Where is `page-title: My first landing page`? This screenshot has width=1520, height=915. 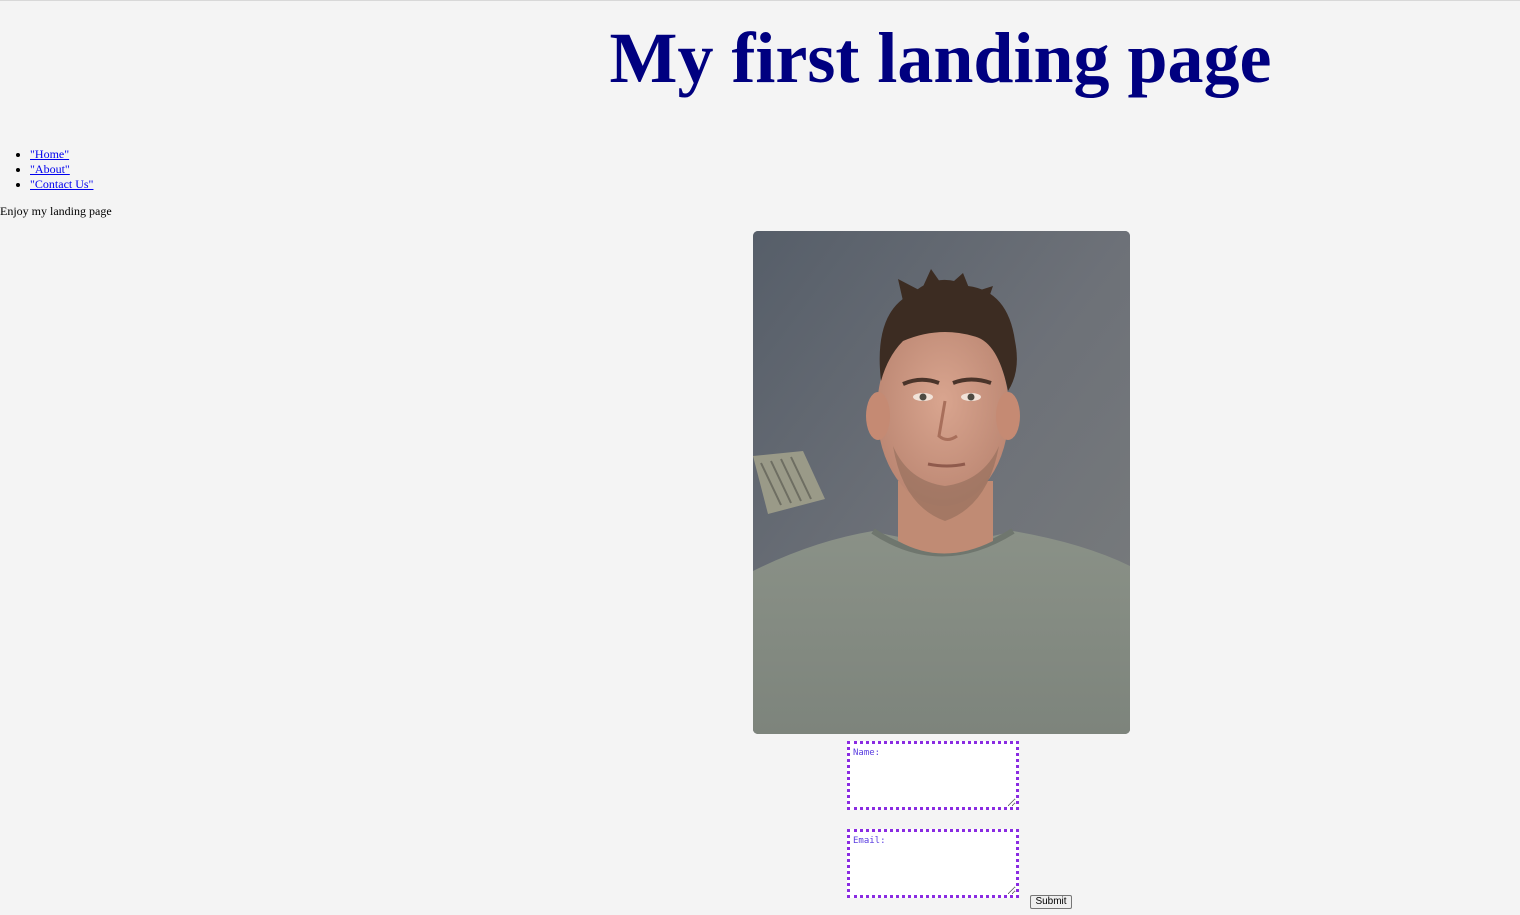
page-title: My first landing page is located at coordinates (940, 58).